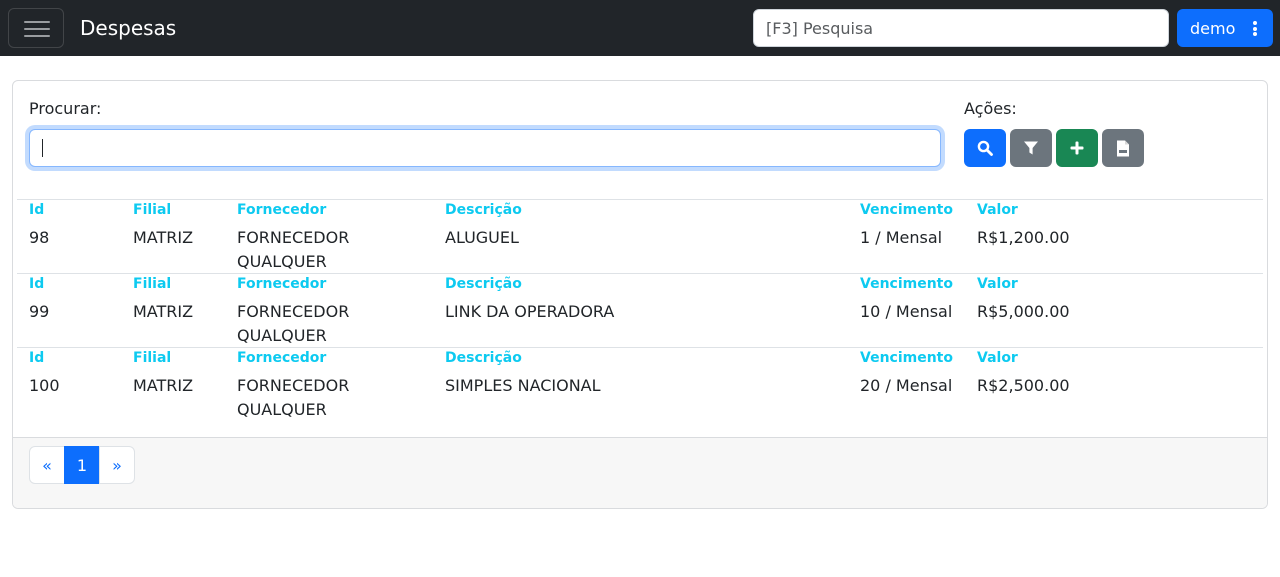 The image size is (1280, 577). What do you see at coordinates (128, 28) in the screenshot?
I see `page-title: Despesas` at bounding box center [128, 28].